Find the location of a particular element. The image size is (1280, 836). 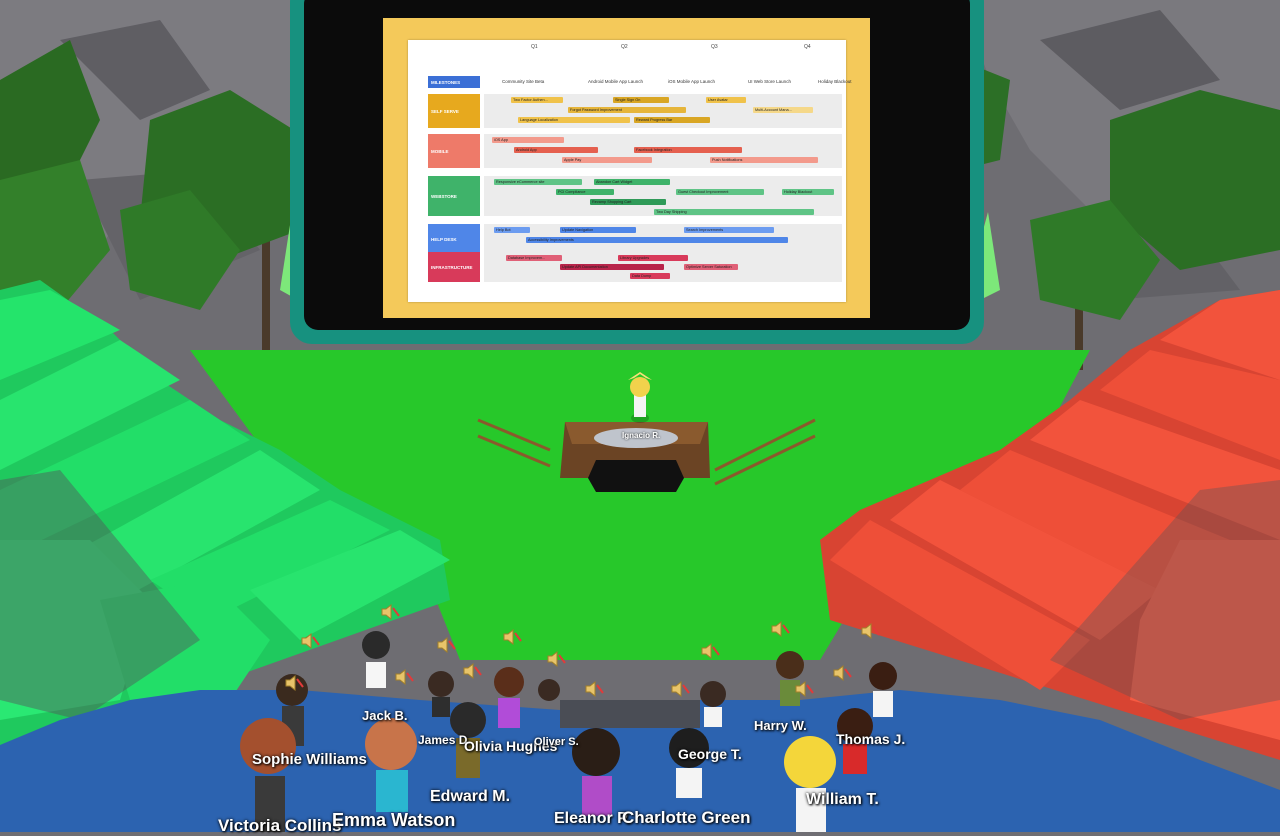

task-bar: Language Localization is located at coordinates (574, 120).